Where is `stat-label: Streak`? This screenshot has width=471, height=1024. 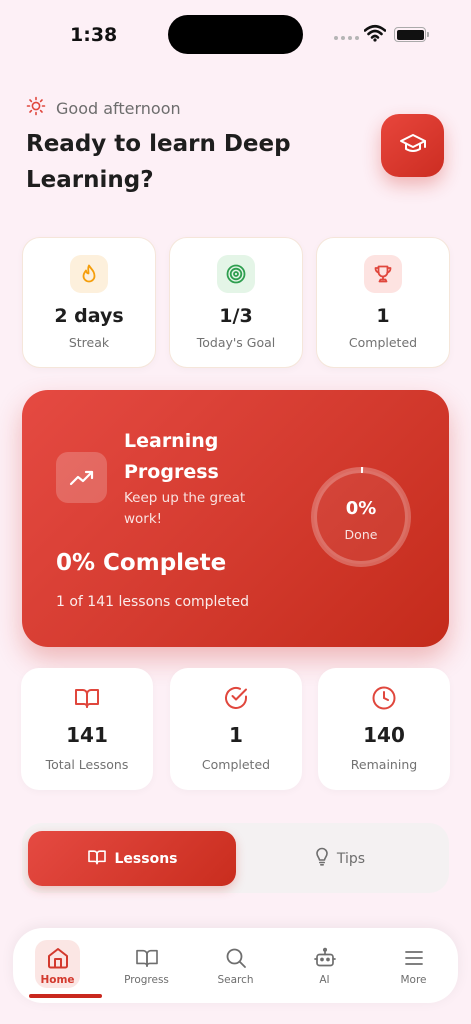
stat-label: Streak is located at coordinates (89, 342).